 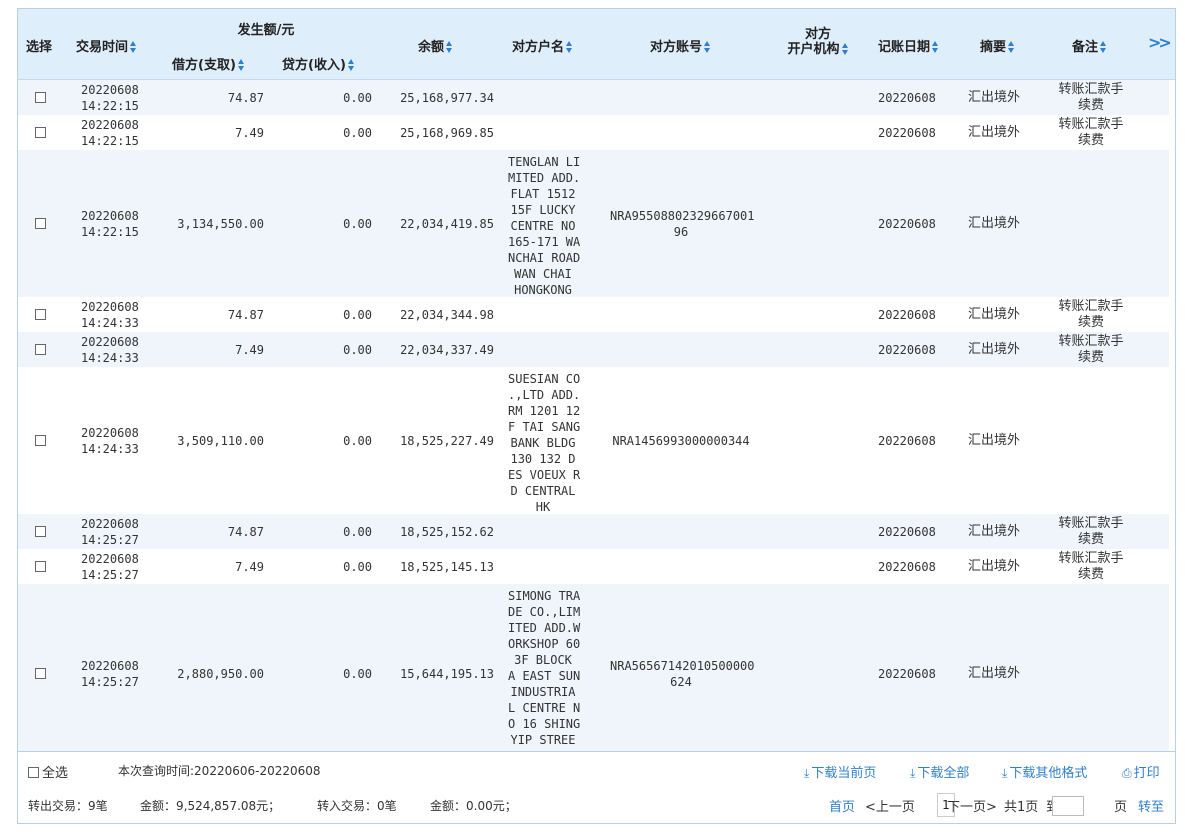 What do you see at coordinates (1160, 42) in the screenshot?
I see `scroll-right-icon: >>` at bounding box center [1160, 42].